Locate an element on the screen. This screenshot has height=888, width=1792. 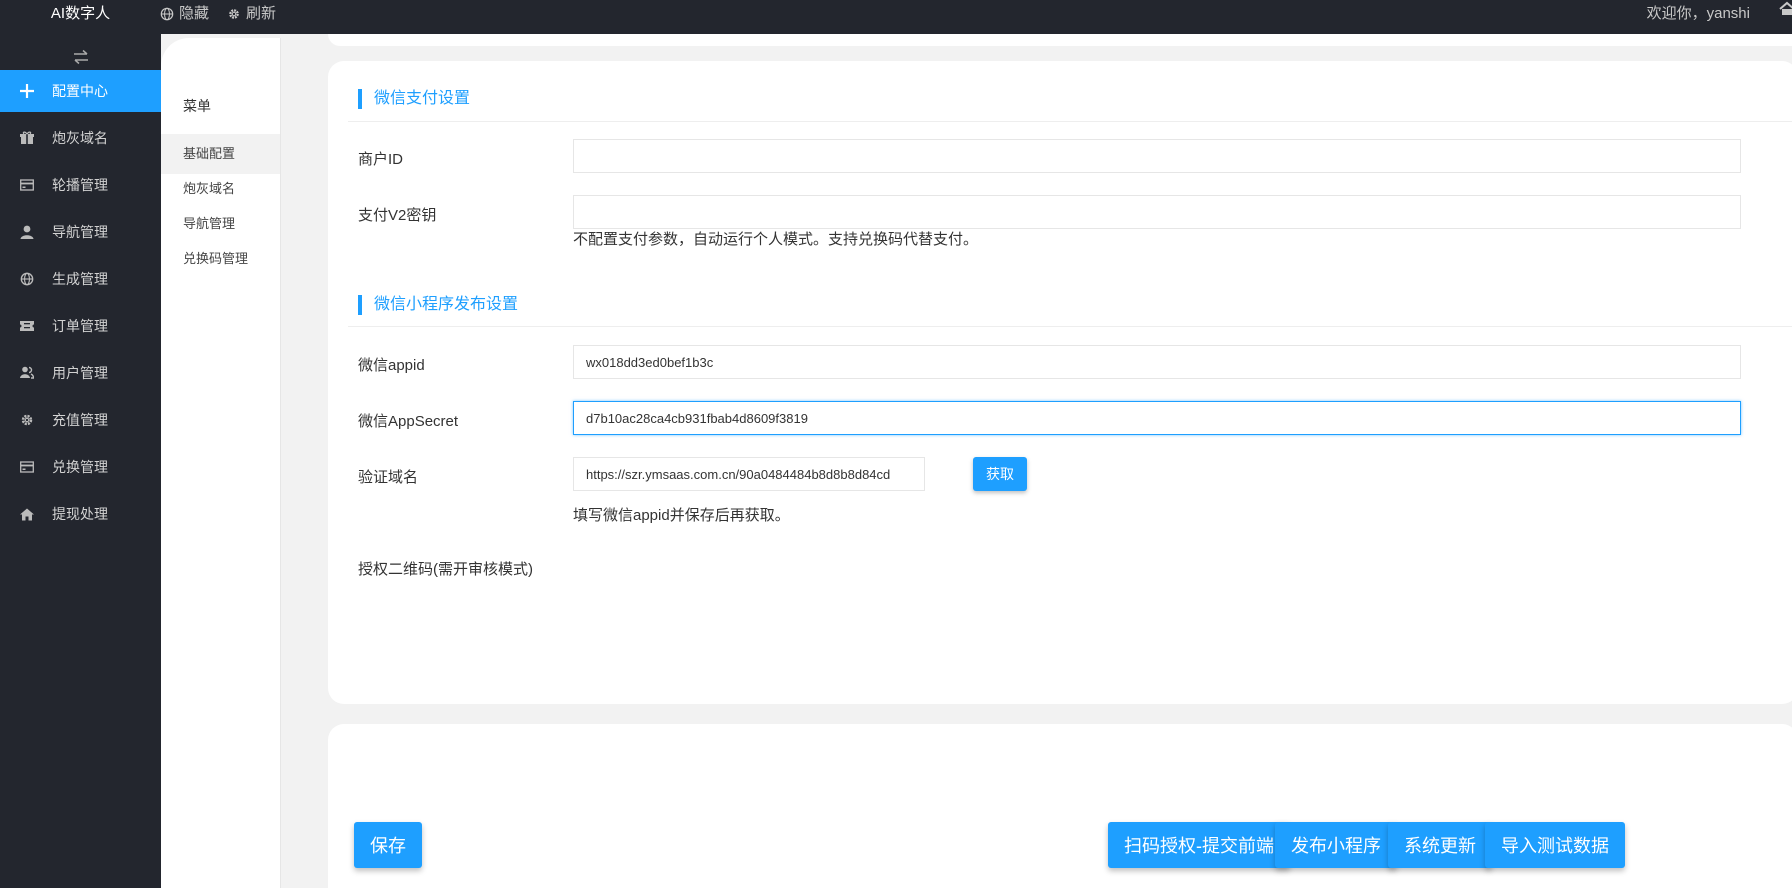
submenu-item-cannon-domain: 炮灰域名 is located at coordinates (220, 189).